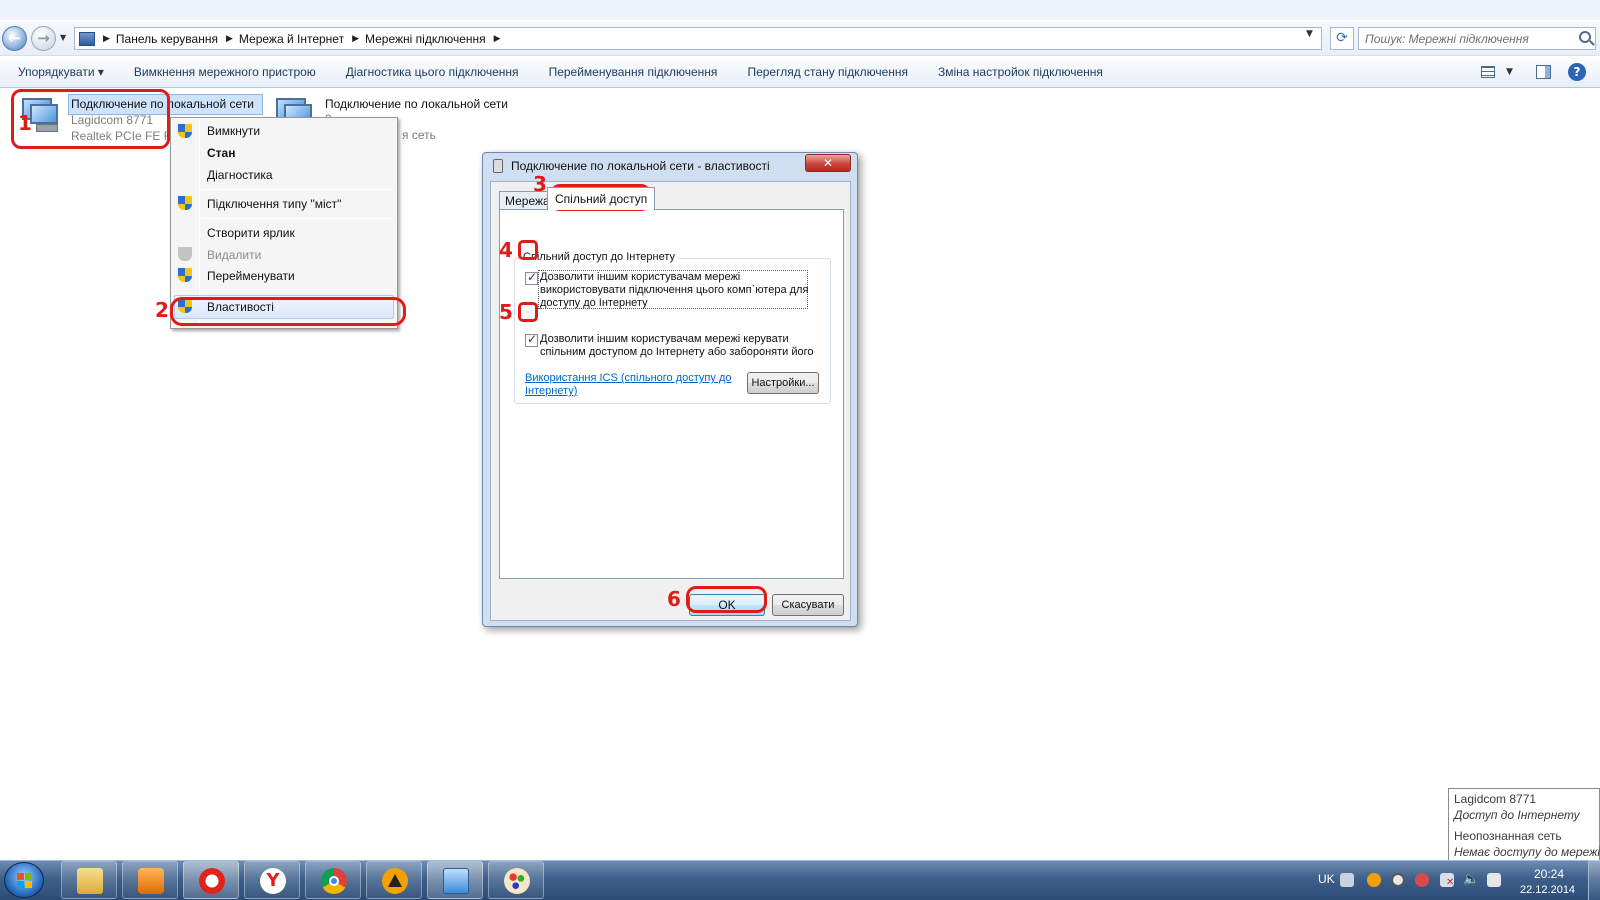 Image resolution: width=1600 pixels, height=900 pixels. What do you see at coordinates (640, 277) in the screenshot?
I see `allow-share-label-1: Дозволити іншим користувачам мережі` at bounding box center [640, 277].